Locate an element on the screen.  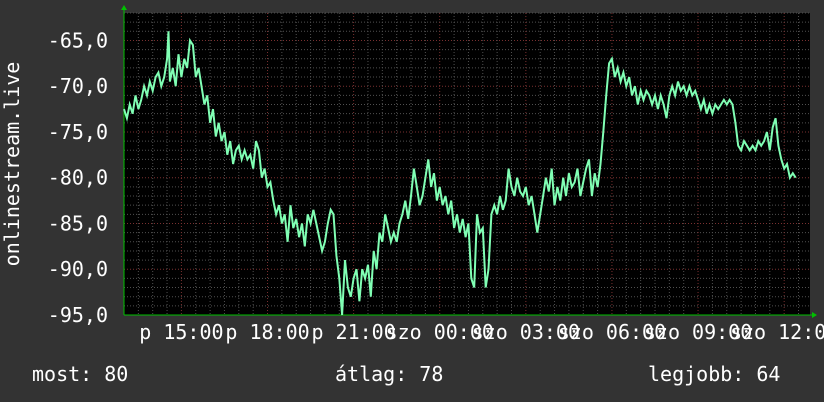
y-tick-label: -80,0 is located at coordinates (78, 178).